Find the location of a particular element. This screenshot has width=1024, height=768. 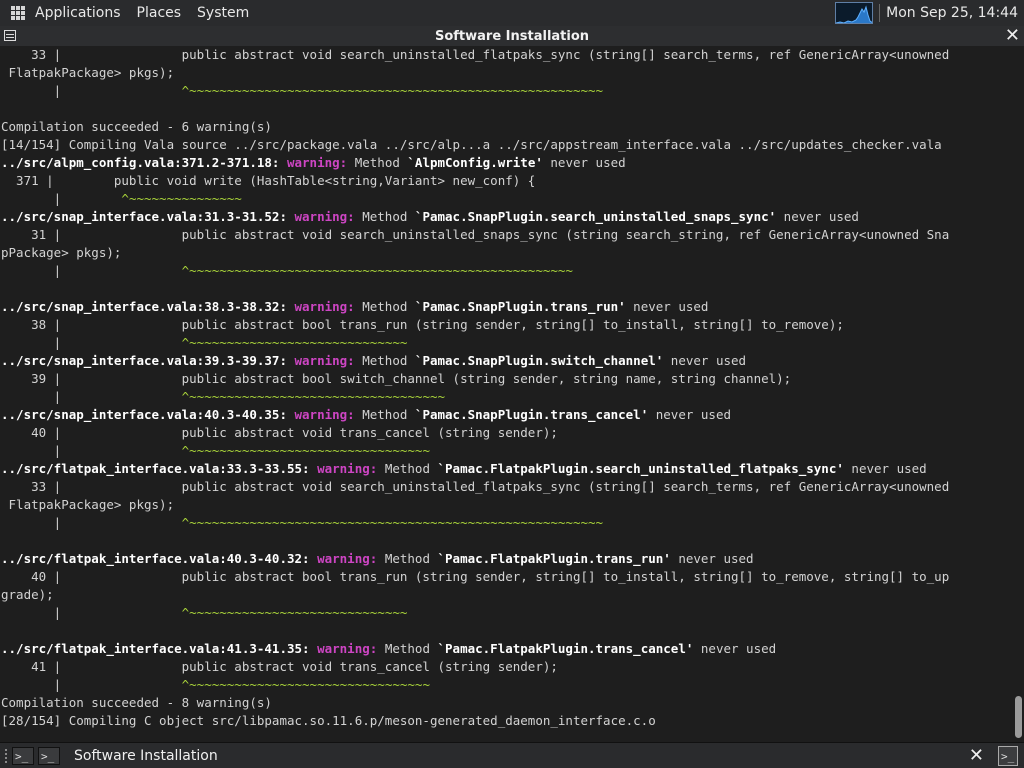

panel-right-area: Mon Sep 25, 14:44 is located at coordinates (929, 13).